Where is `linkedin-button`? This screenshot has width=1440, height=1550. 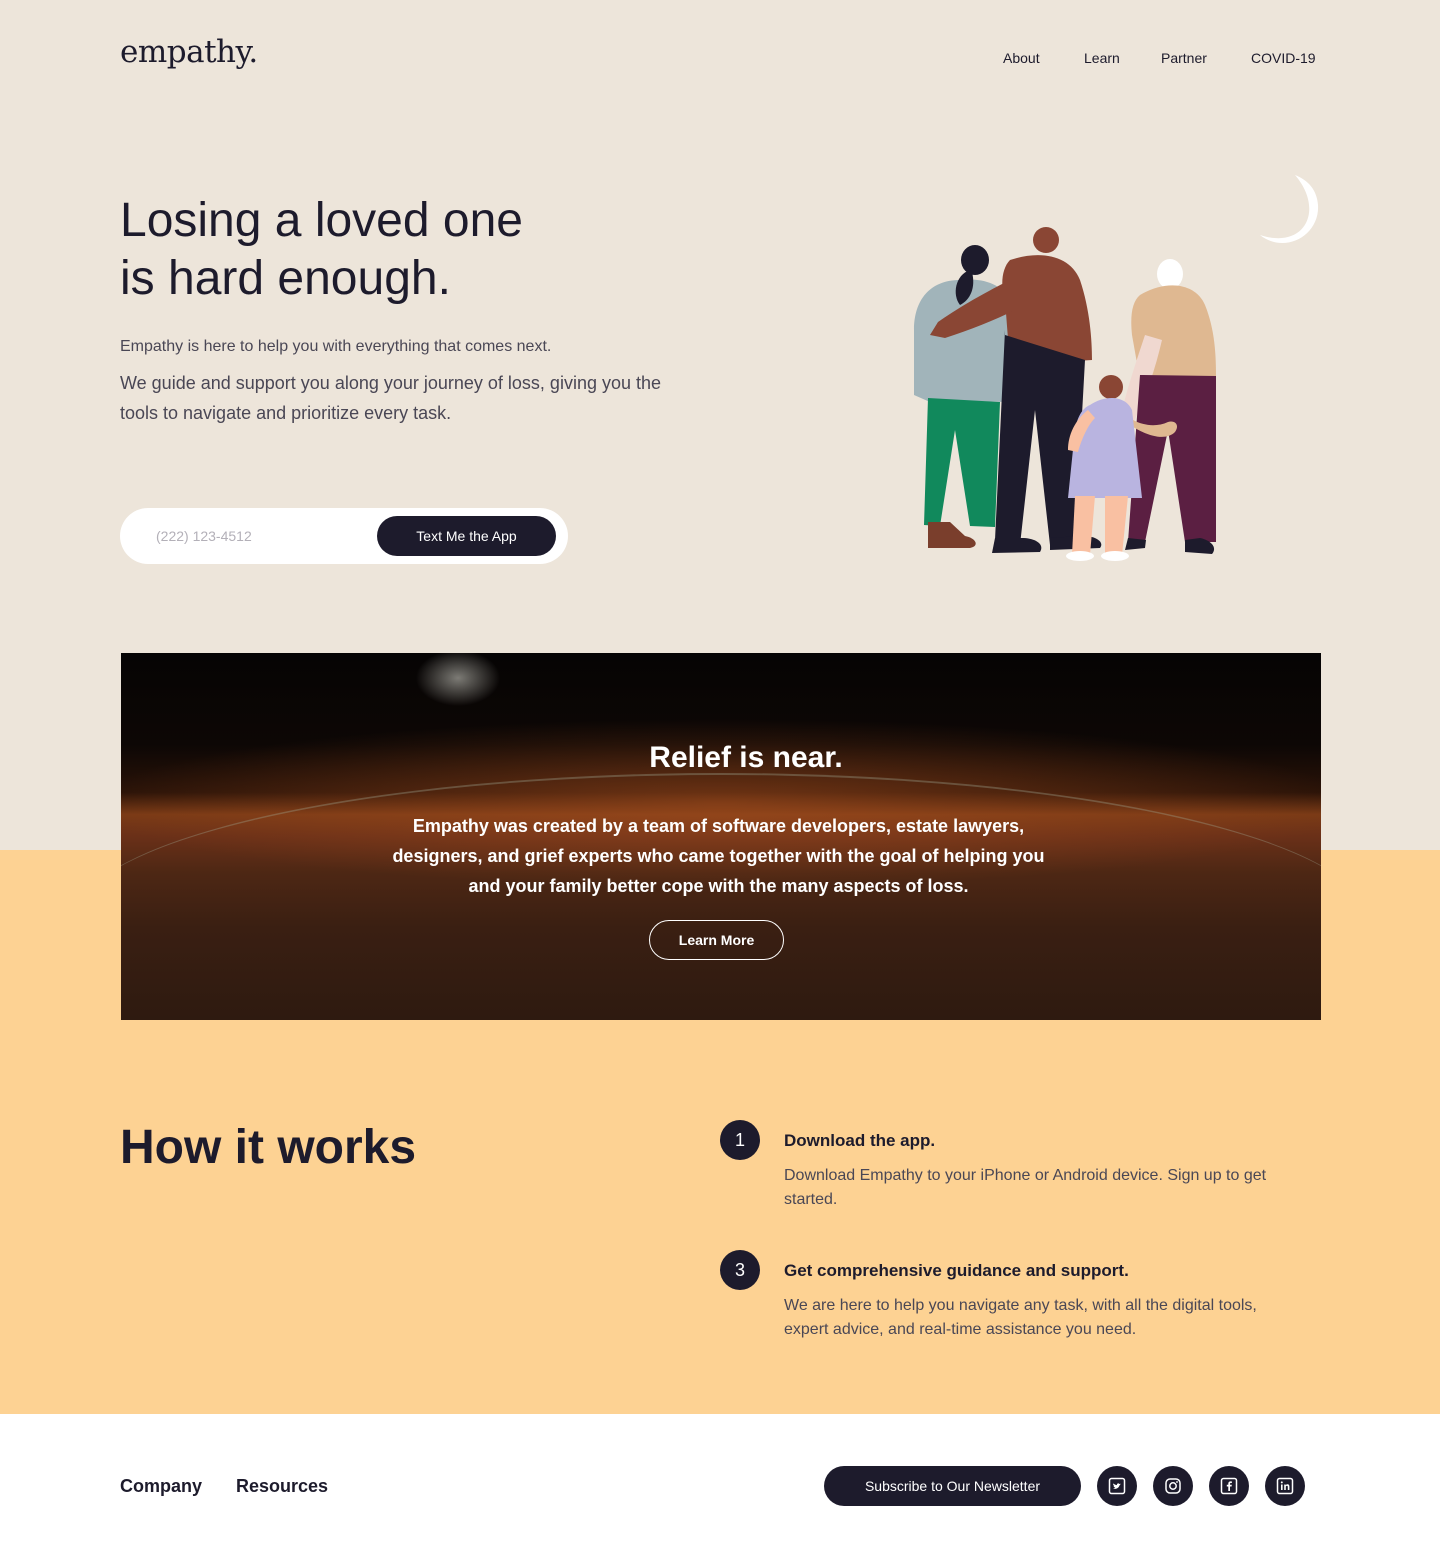 linkedin-button is located at coordinates (1285, 1486).